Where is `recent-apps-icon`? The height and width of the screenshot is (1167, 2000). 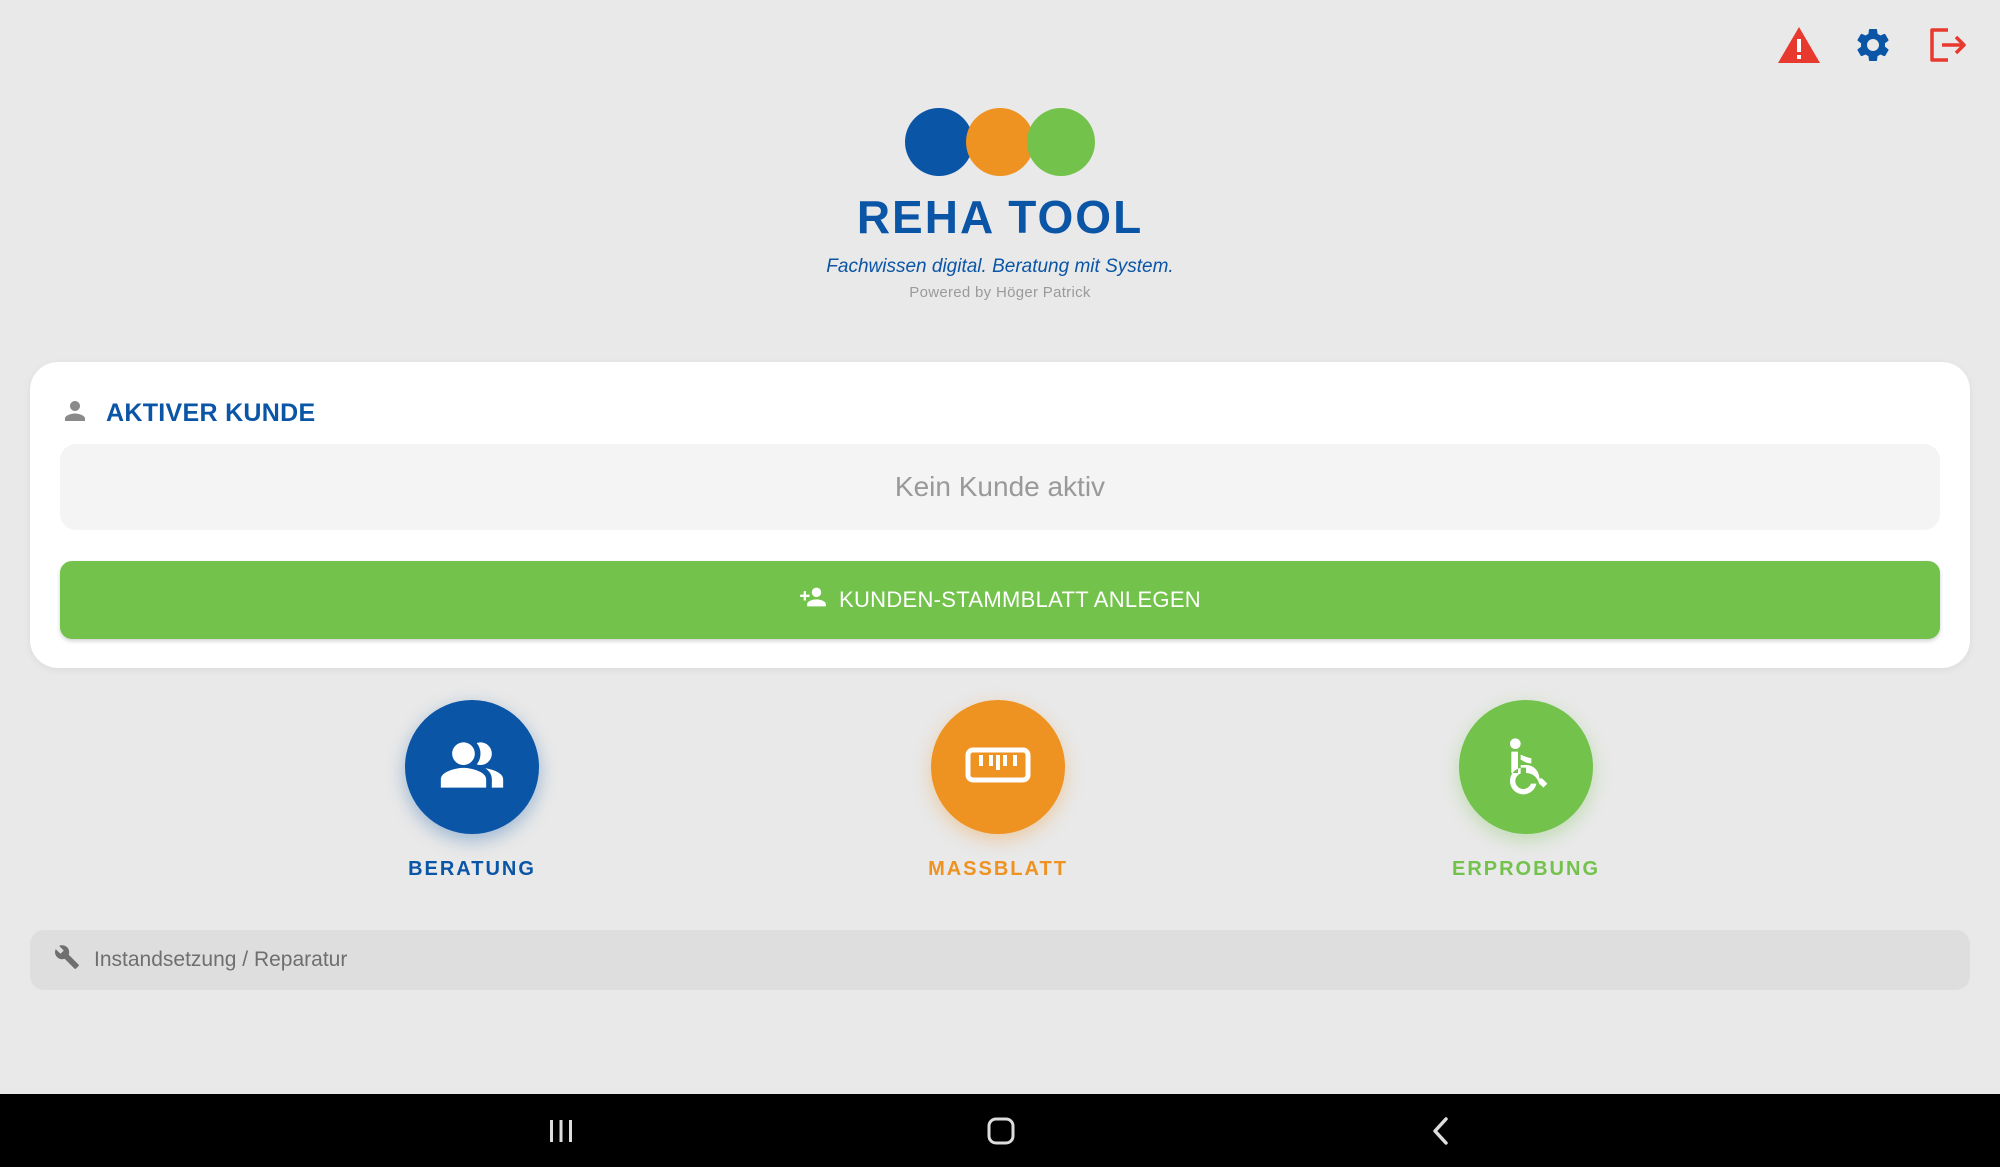 recent-apps-icon is located at coordinates (561, 1131).